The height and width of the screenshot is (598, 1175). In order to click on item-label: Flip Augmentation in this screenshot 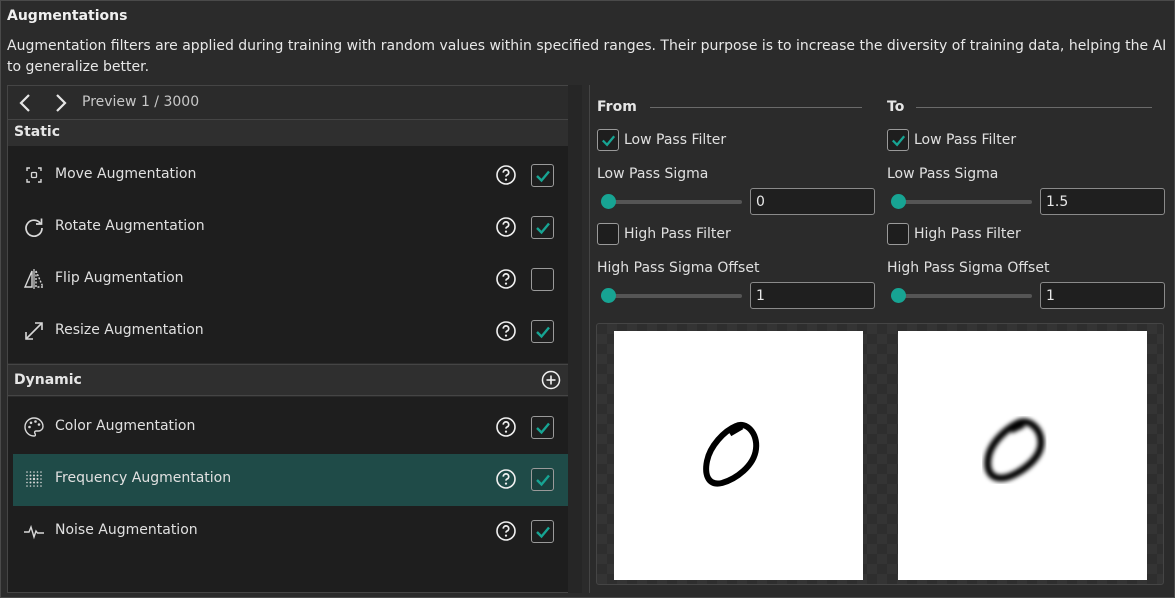, I will do `click(119, 278)`.